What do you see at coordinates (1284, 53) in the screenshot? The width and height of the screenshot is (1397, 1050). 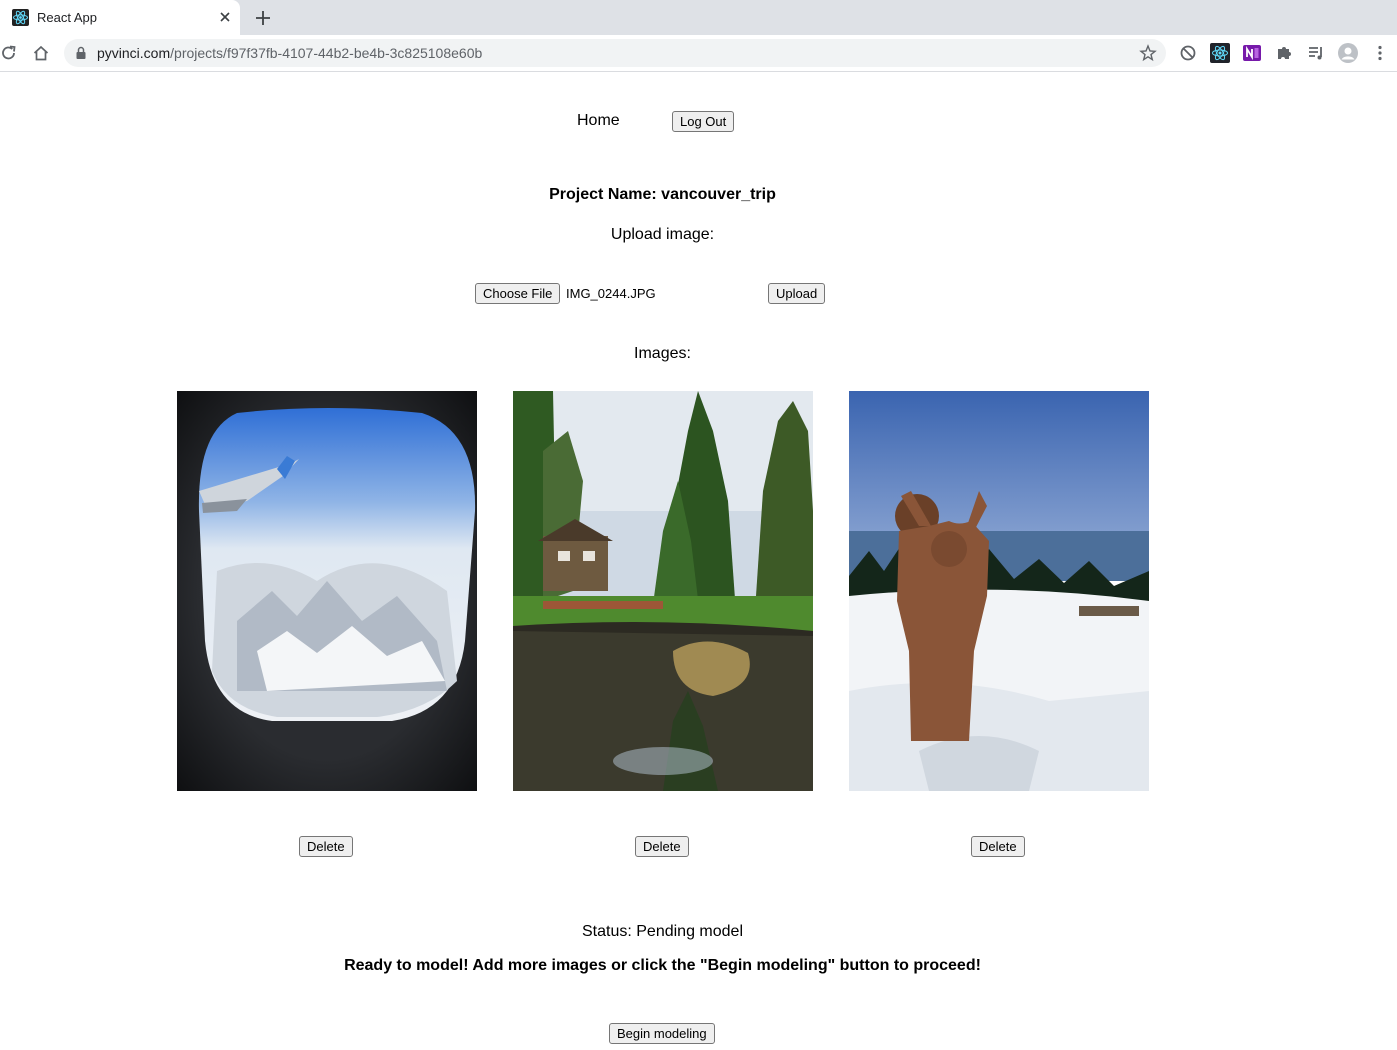 I see `puzzle-extensions-icon` at bounding box center [1284, 53].